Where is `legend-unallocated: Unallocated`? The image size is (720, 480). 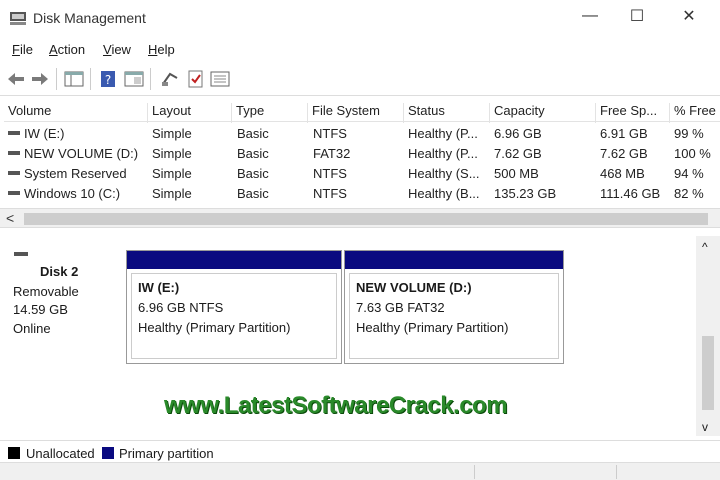 legend-unallocated: Unallocated is located at coordinates (60, 453).